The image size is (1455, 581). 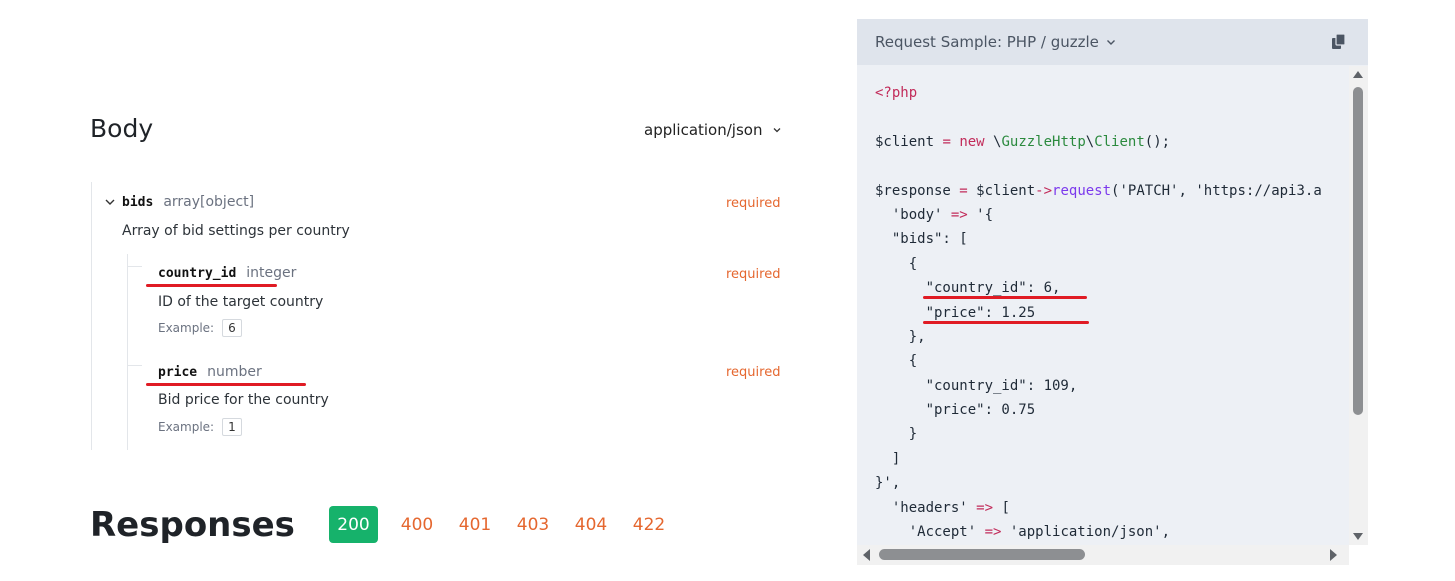 What do you see at coordinates (888, 483) in the screenshot?
I see `code-line: }',` at bounding box center [888, 483].